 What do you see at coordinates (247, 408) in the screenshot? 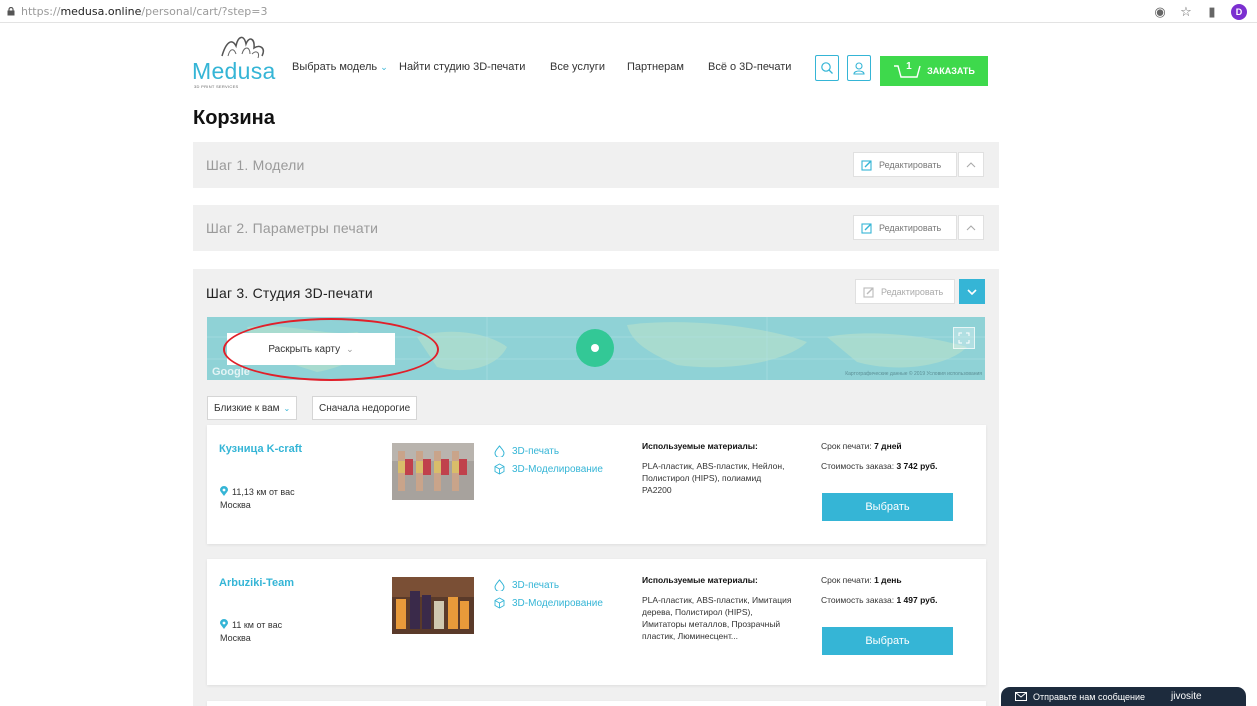
I see `sort-near-label: Близкие к вам` at bounding box center [247, 408].